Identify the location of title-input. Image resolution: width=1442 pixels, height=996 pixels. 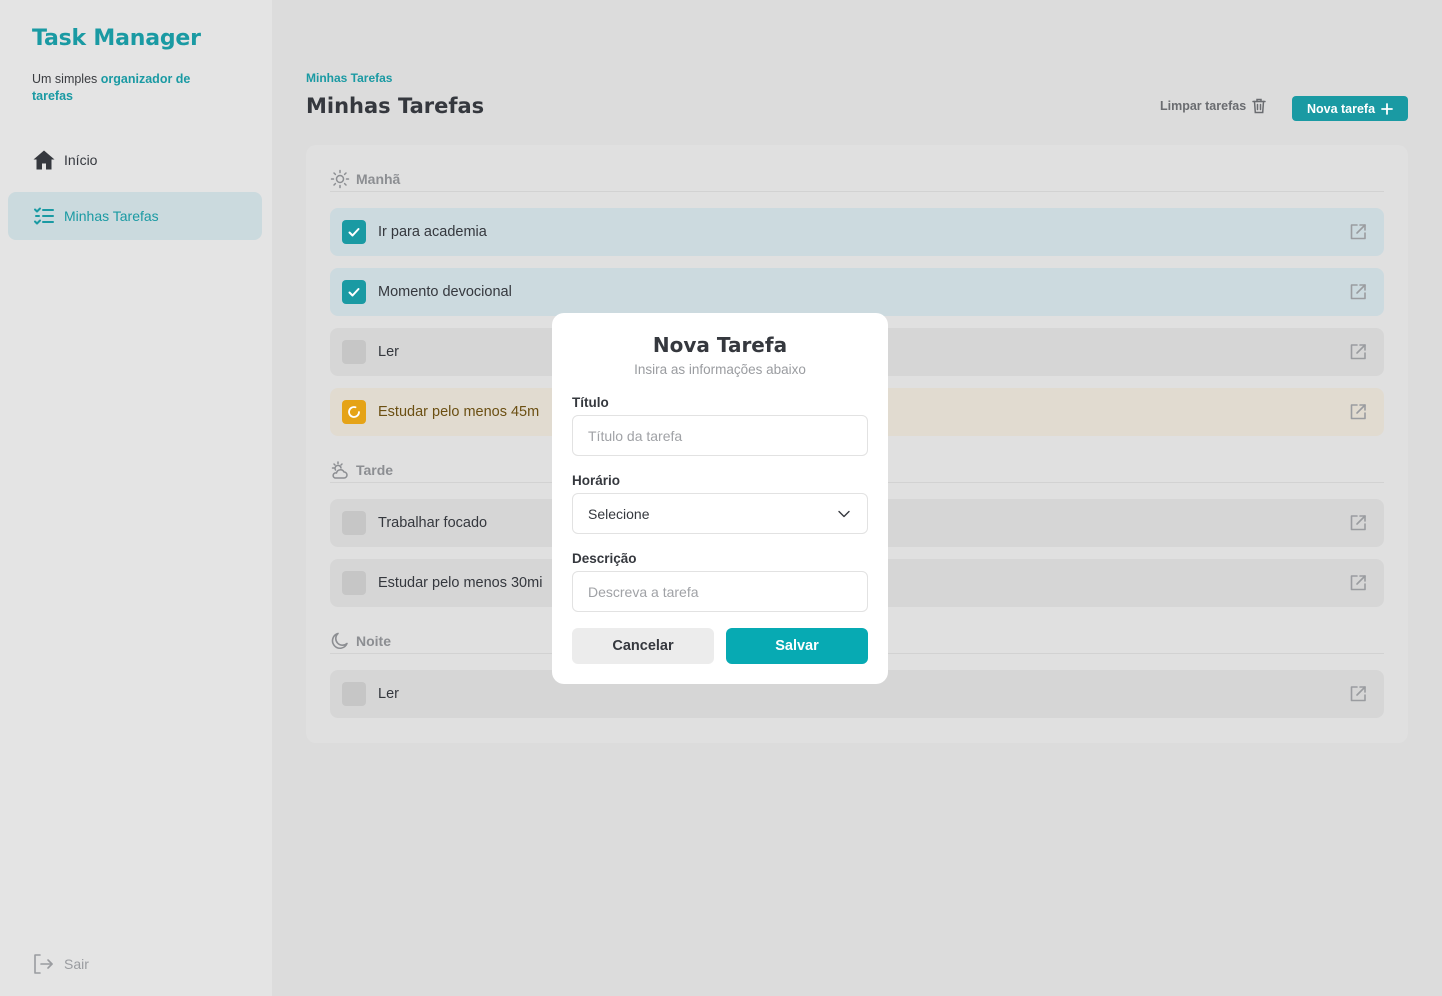
(720, 435).